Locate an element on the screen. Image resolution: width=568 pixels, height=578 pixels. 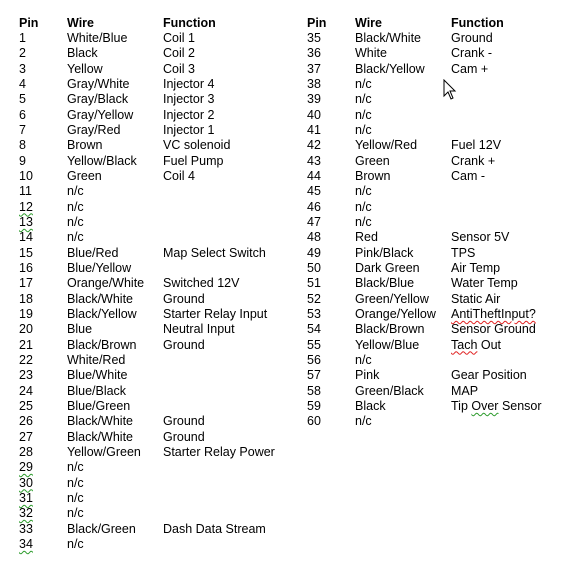
wire-cell: Blue/Black is located at coordinates (97, 390).